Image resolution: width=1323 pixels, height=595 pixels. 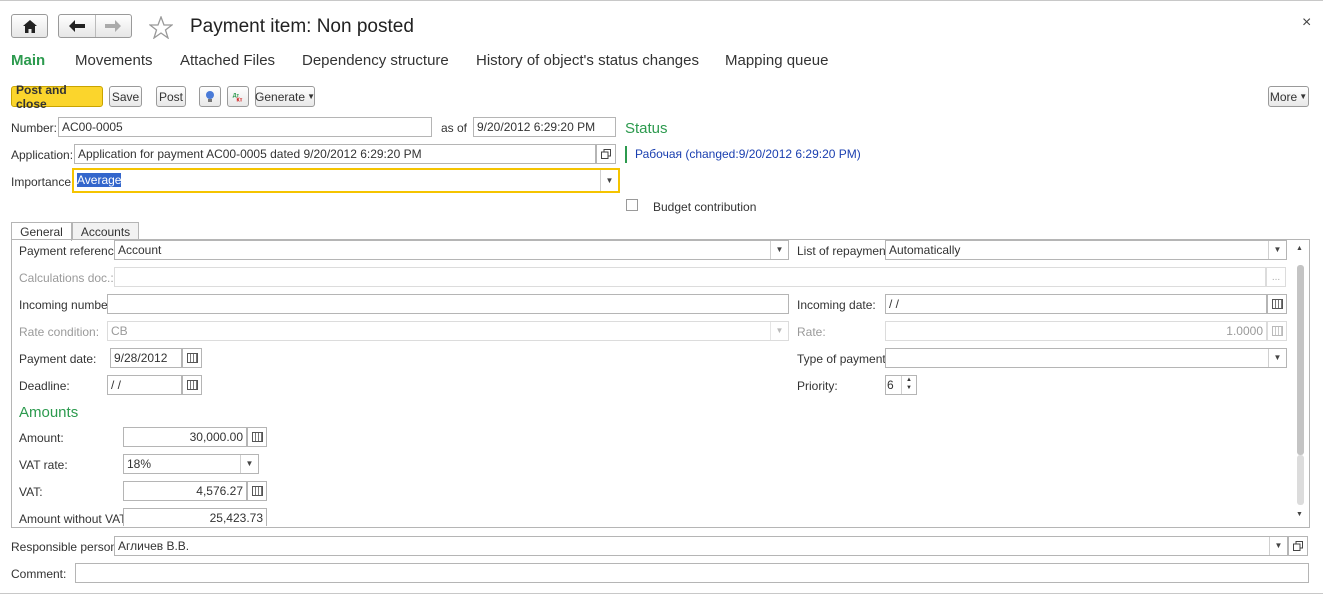 I want to click on save-button: Save, so click(x=125, y=96).